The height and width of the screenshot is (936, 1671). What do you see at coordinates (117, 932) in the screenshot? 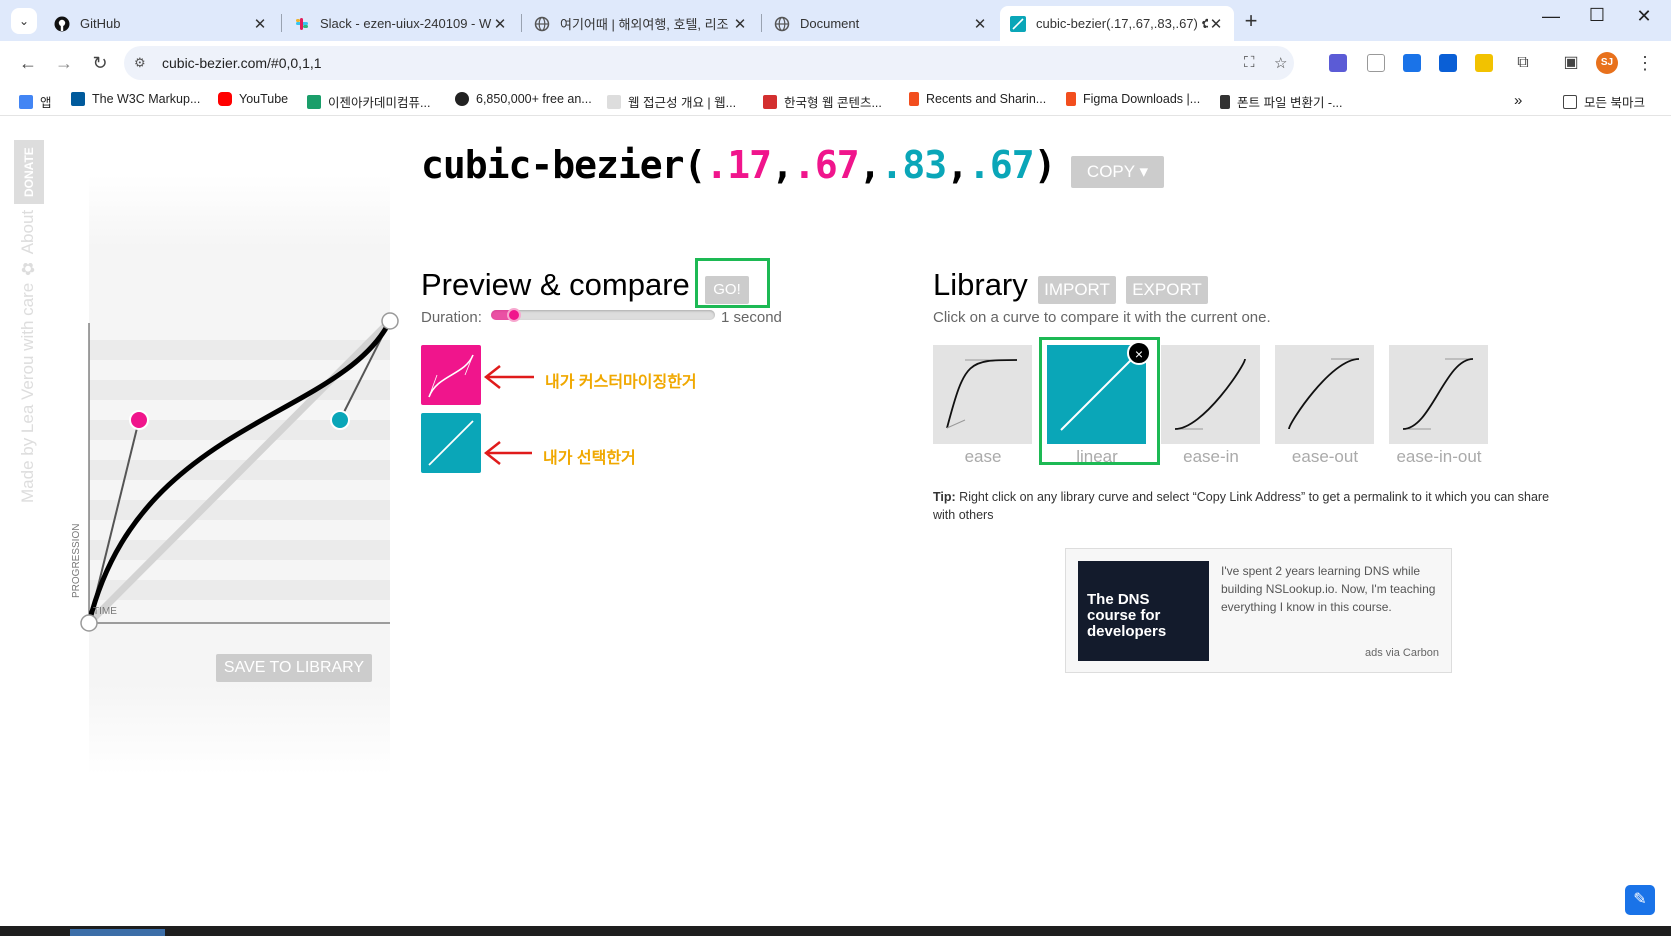
I see `taskbar-item` at bounding box center [117, 932].